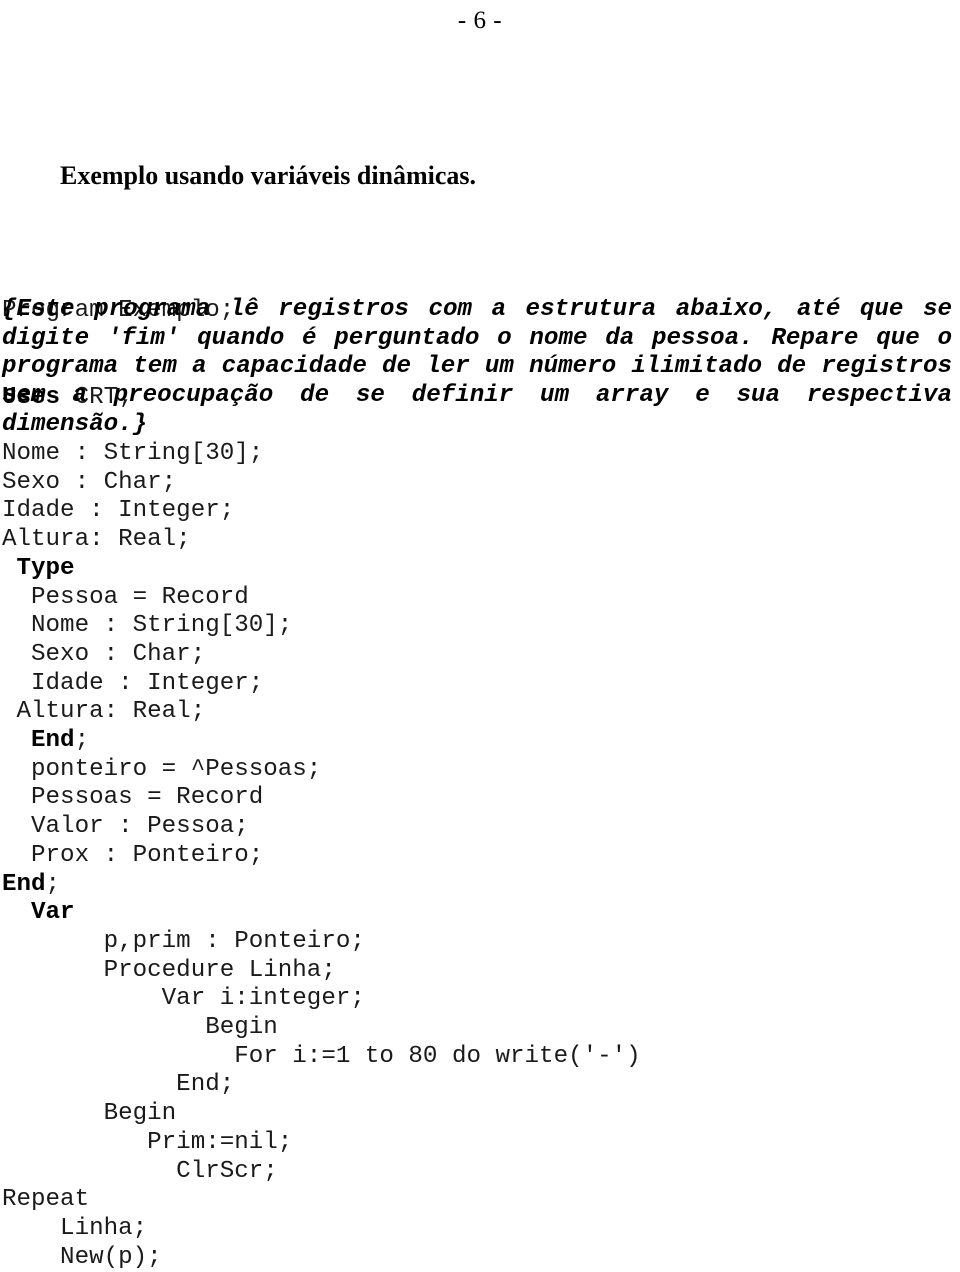 This screenshot has height=1272, width=960. What do you see at coordinates (480, 913) in the screenshot?
I see `code-line: Var` at bounding box center [480, 913].